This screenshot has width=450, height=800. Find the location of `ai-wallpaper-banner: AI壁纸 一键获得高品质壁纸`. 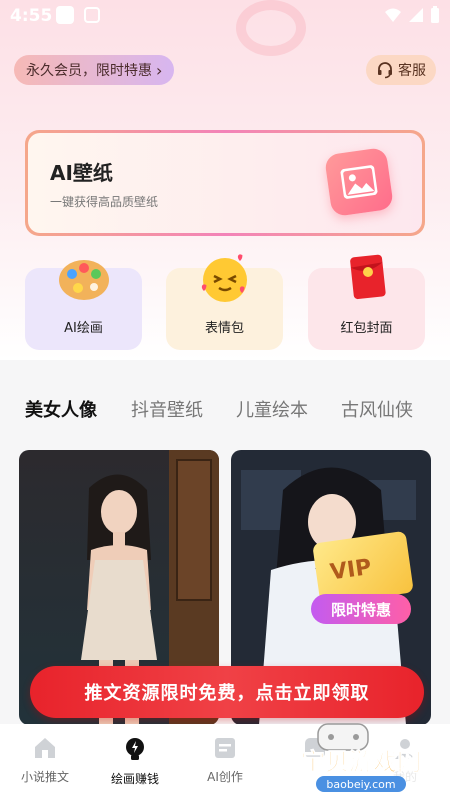

ai-wallpaper-banner: AI壁纸 一键获得高品质壁纸 is located at coordinates (225, 183).